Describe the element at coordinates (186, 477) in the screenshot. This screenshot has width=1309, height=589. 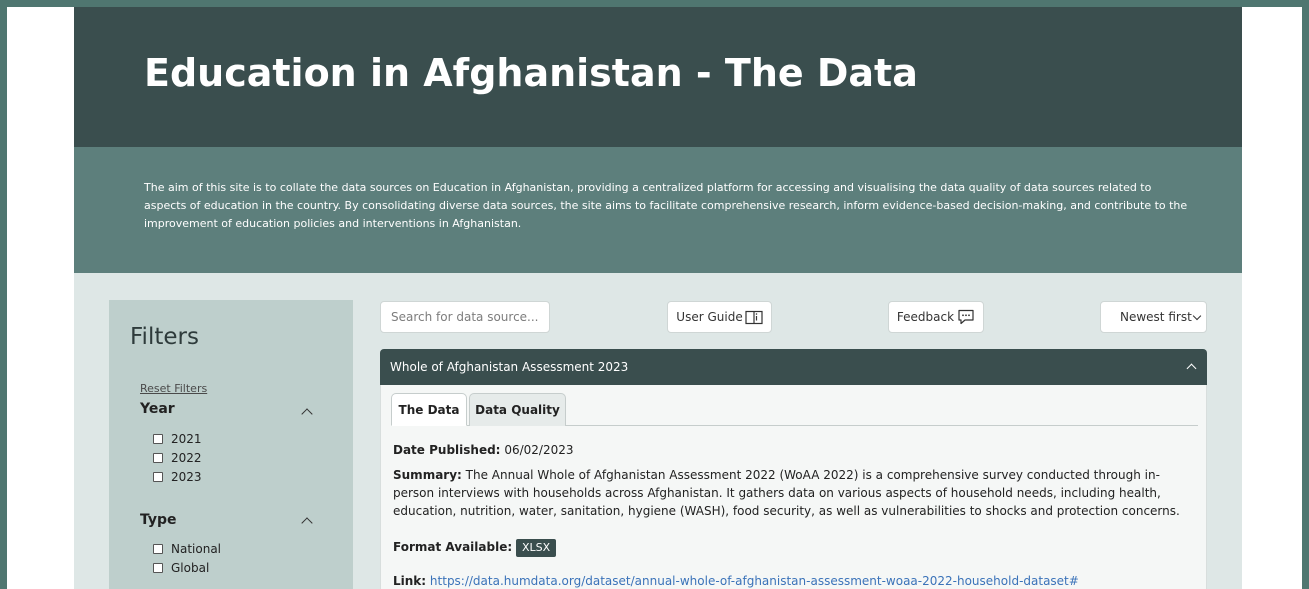
I see `filter-option-label: 2023` at that location.